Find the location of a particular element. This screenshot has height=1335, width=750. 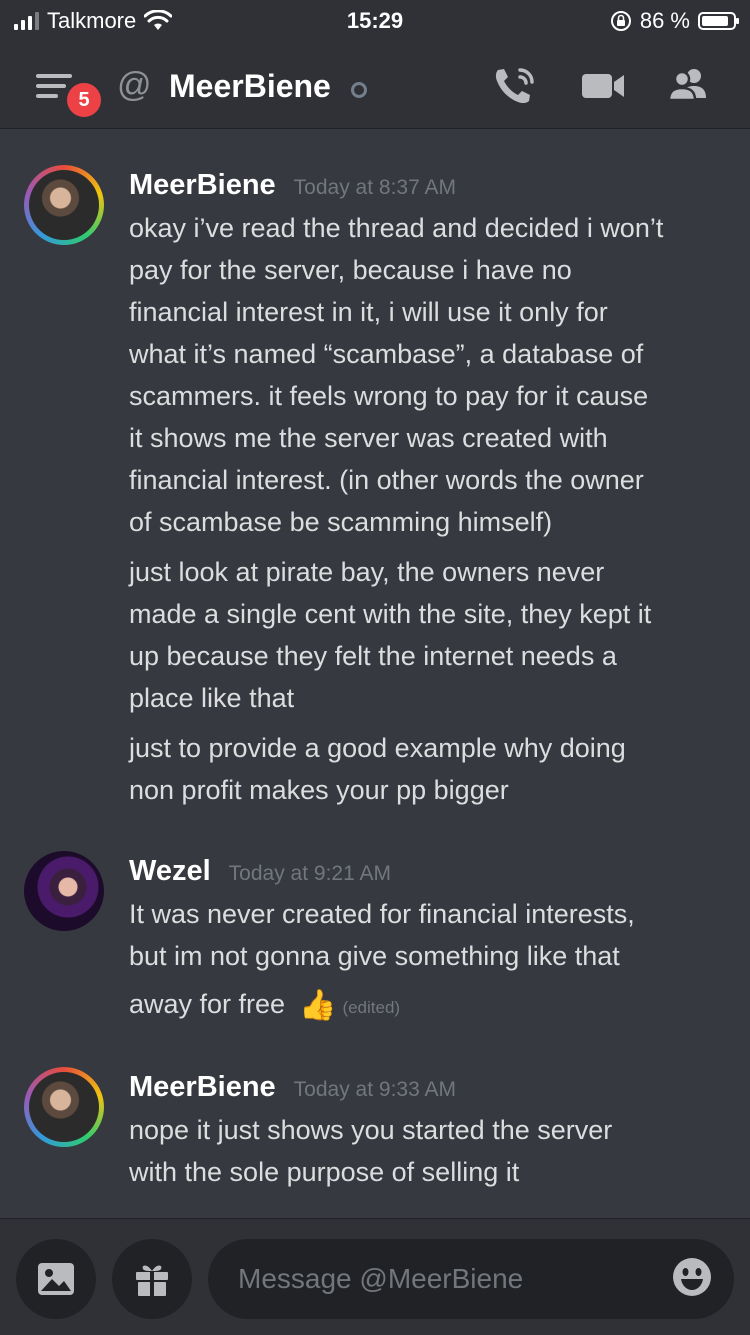

message-text: pay for the server, because i have no is located at coordinates (350, 270).